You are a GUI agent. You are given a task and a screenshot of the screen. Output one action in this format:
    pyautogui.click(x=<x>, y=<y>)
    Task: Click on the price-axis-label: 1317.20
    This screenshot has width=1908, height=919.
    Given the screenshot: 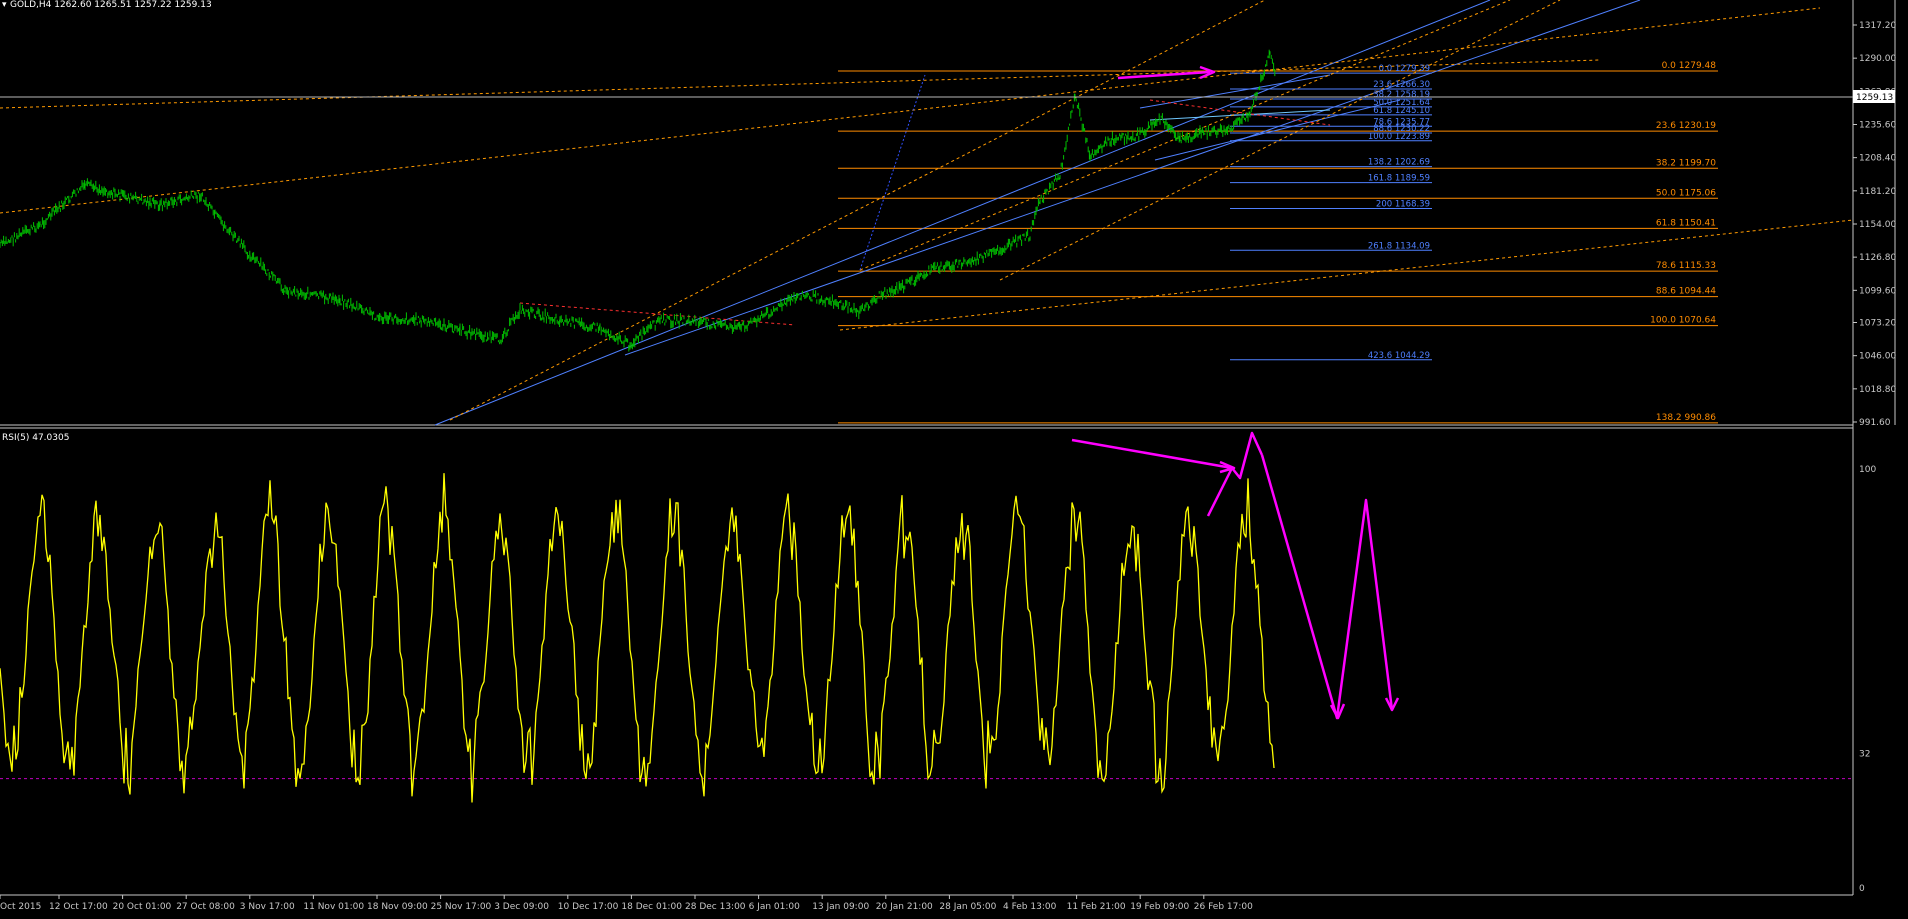 What is the action you would take?
    pyautogui.click(x=1877, y=26)
    